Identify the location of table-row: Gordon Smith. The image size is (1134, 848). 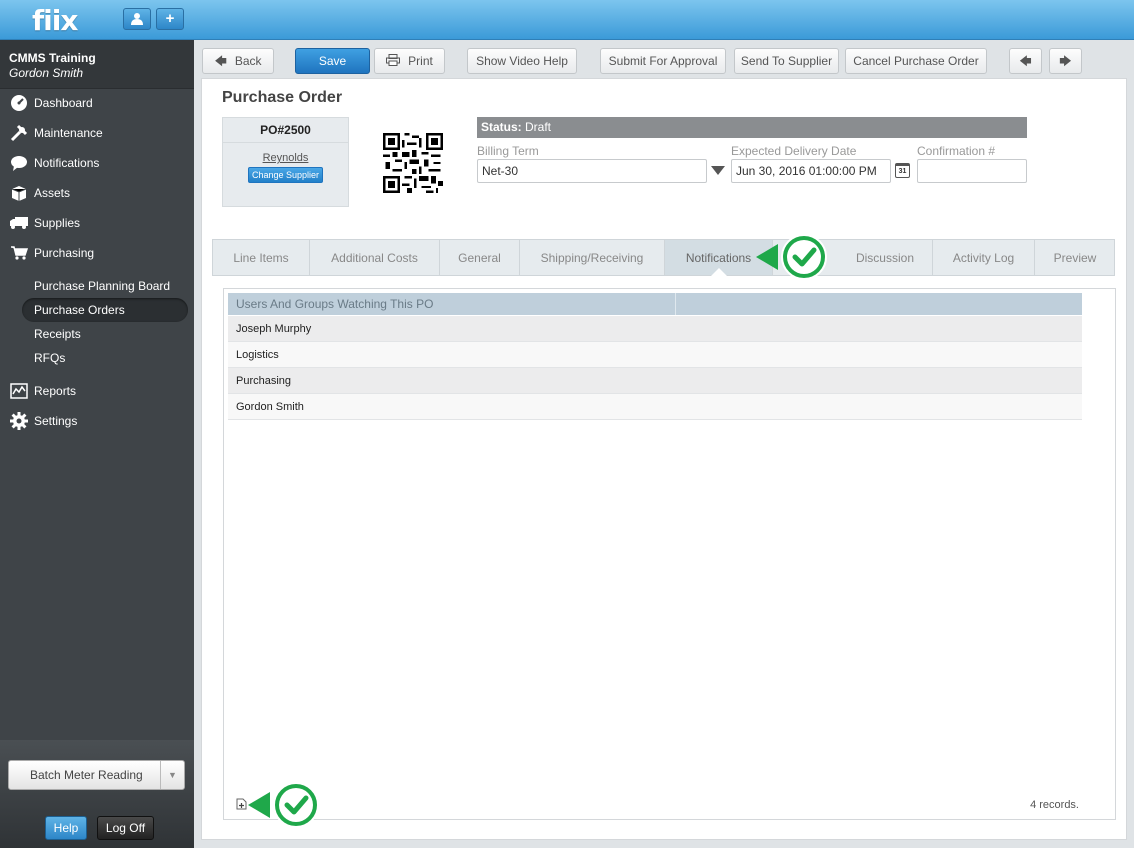
(655, 407).